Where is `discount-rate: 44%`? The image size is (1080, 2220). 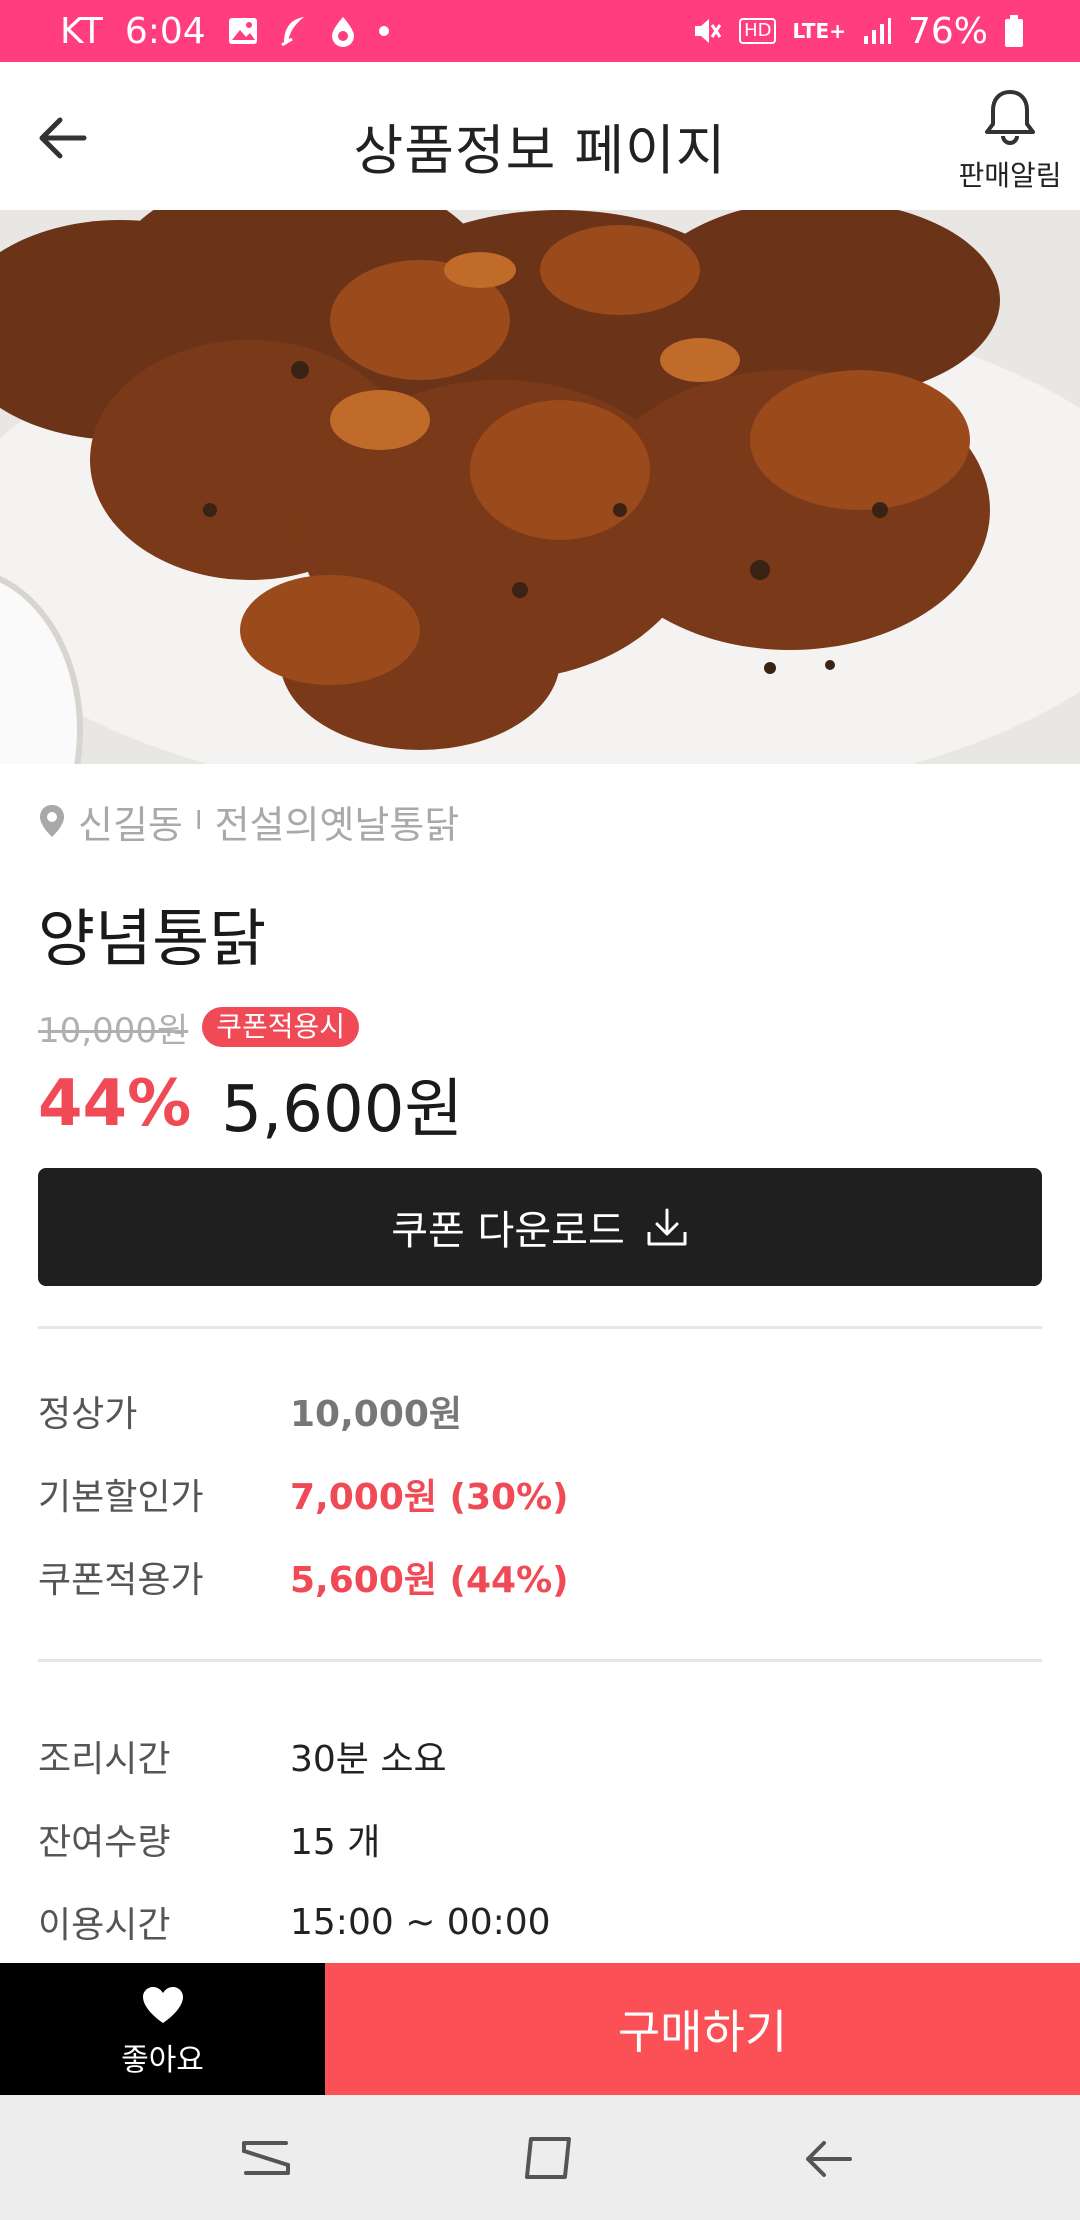 discount-rate: 44% is located at coordinates (115, 1104).